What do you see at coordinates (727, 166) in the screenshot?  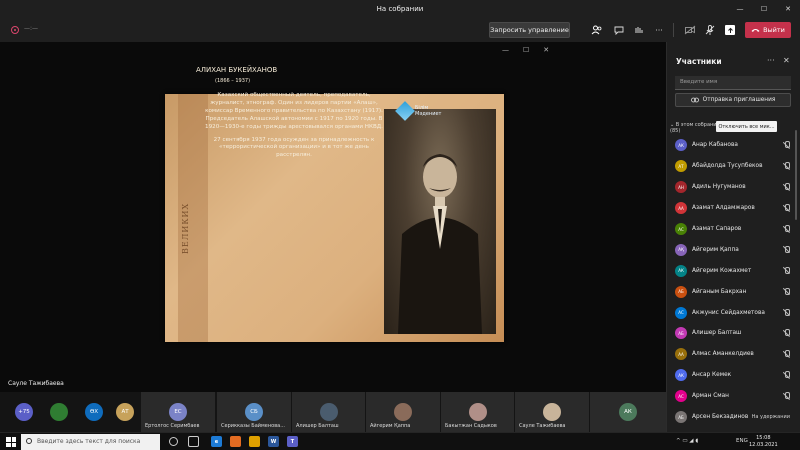 I see `participant-name: Абайдолда Тусупбеков` at bounding box center [727, 166].